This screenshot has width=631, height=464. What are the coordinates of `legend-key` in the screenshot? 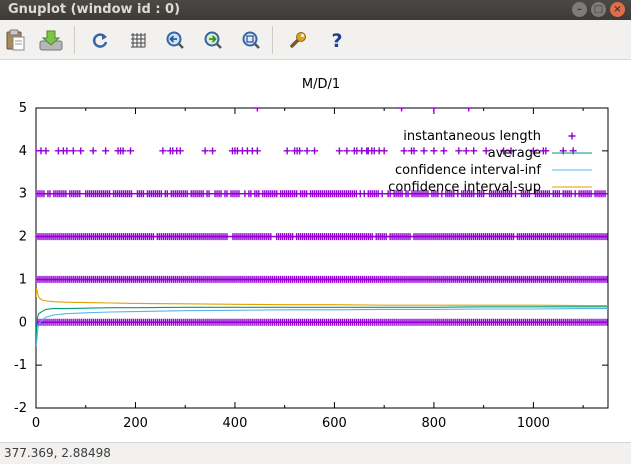 It's located at (572, 136).